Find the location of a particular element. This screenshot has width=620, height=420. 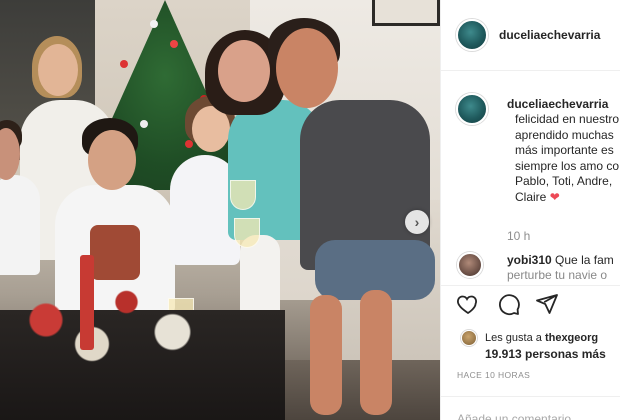

heart-icon is located at coordinates (468, 304).